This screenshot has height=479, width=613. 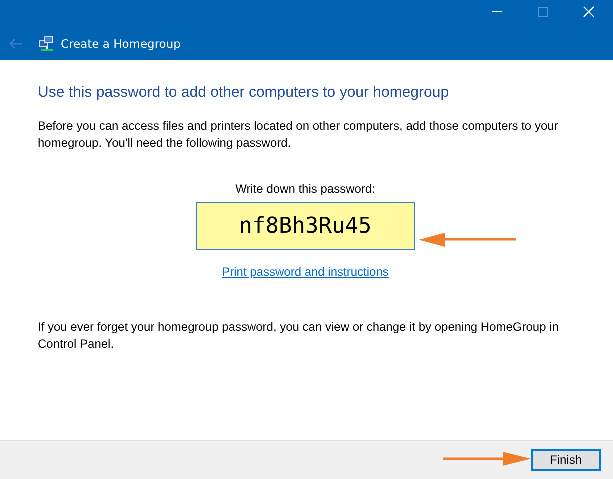 What do you see at coordinates (305, 272) in the screenshot?
I see `print-link: Print password and instructions` at bounding box center [305, 272].